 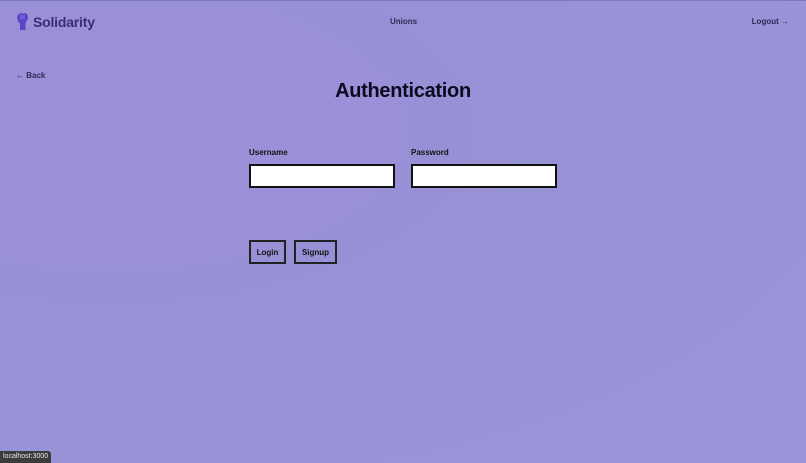 What do you see at coordinates (770, 21) in the screenshot?
I see `logout-link: Logout →` at bounding box center [770, 21].